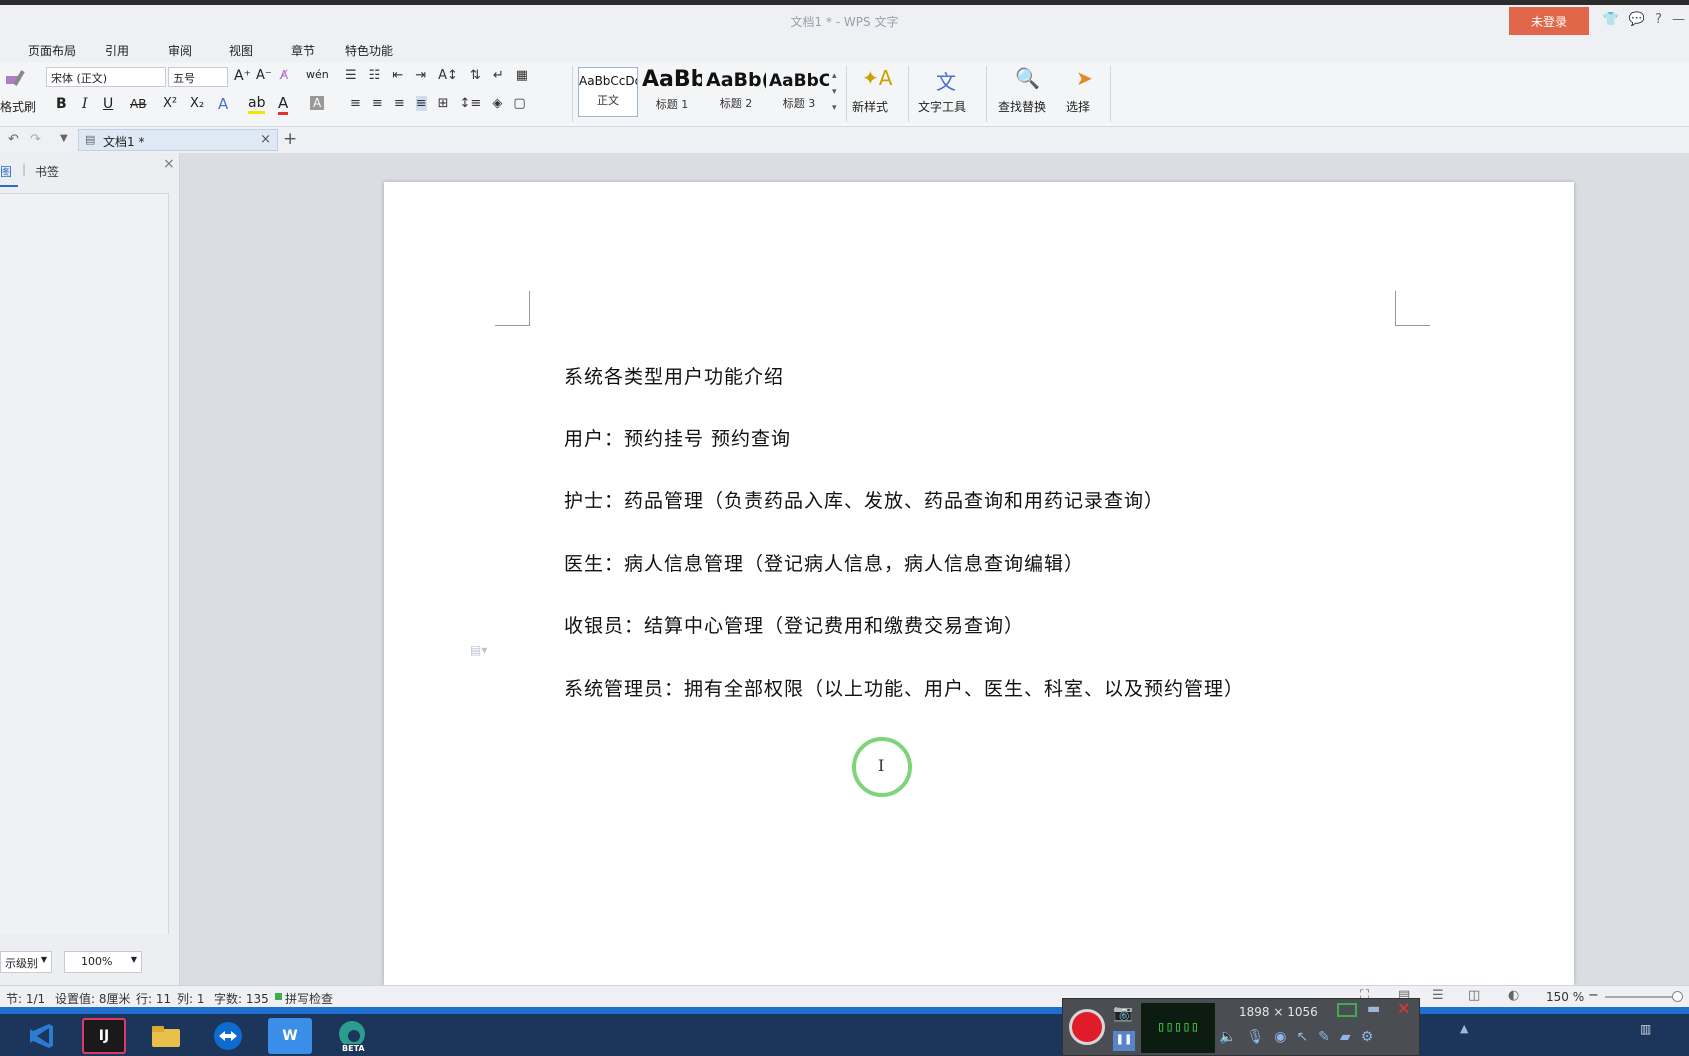  Describe the element at coordinates (241, 998) in the screenshot. I see `status-word-count: 字数: 135` at that location.